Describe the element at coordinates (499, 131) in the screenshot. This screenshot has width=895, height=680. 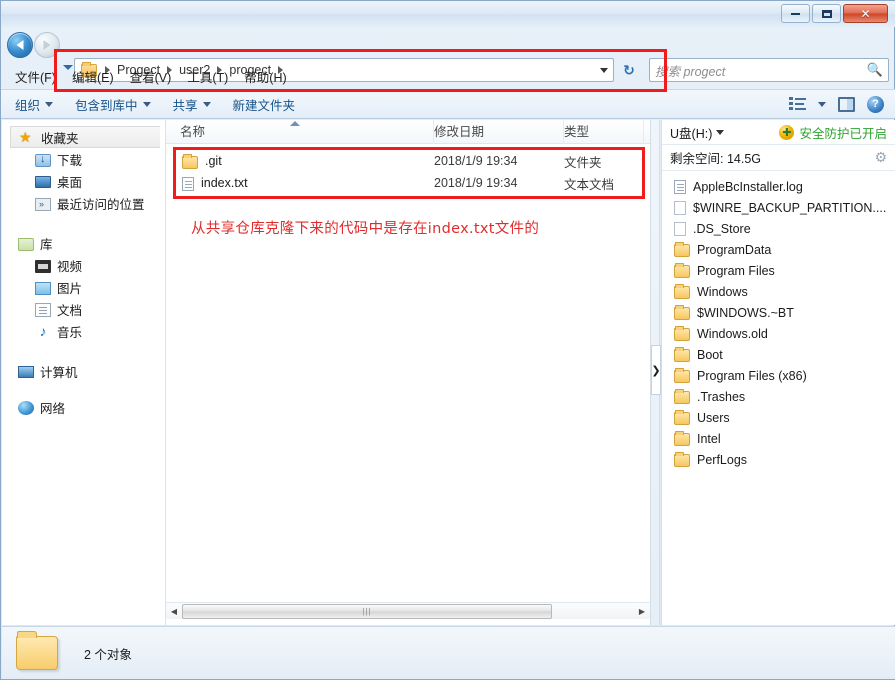
I see `column-header-date: 修改日期` at that location.